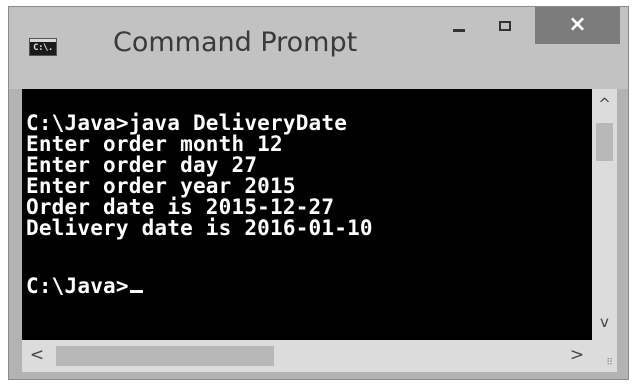  Describe the element at coordinates (37, 355) in the screenshot. I see `scroll-left-arrow-icon: <` at that location.